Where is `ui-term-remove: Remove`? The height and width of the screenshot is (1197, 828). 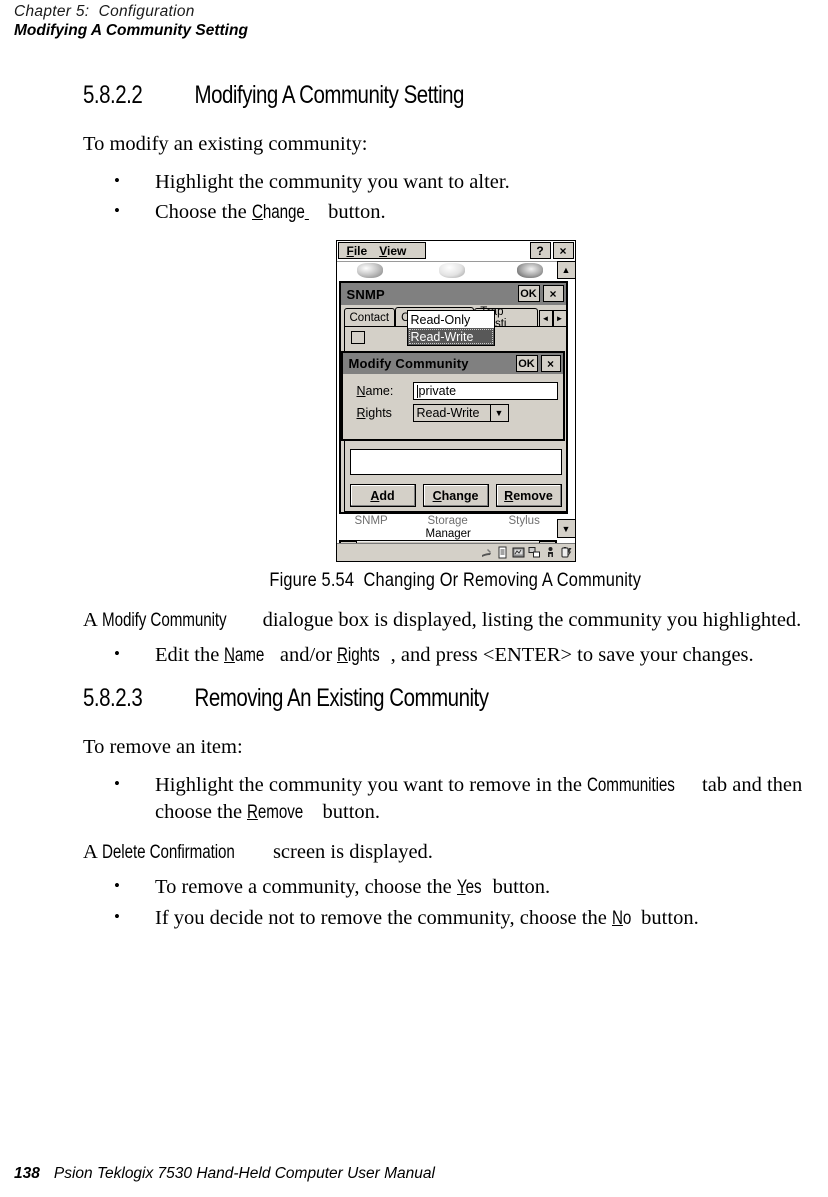 ui-term-remove: Remove is located at coordinates (275, 812).